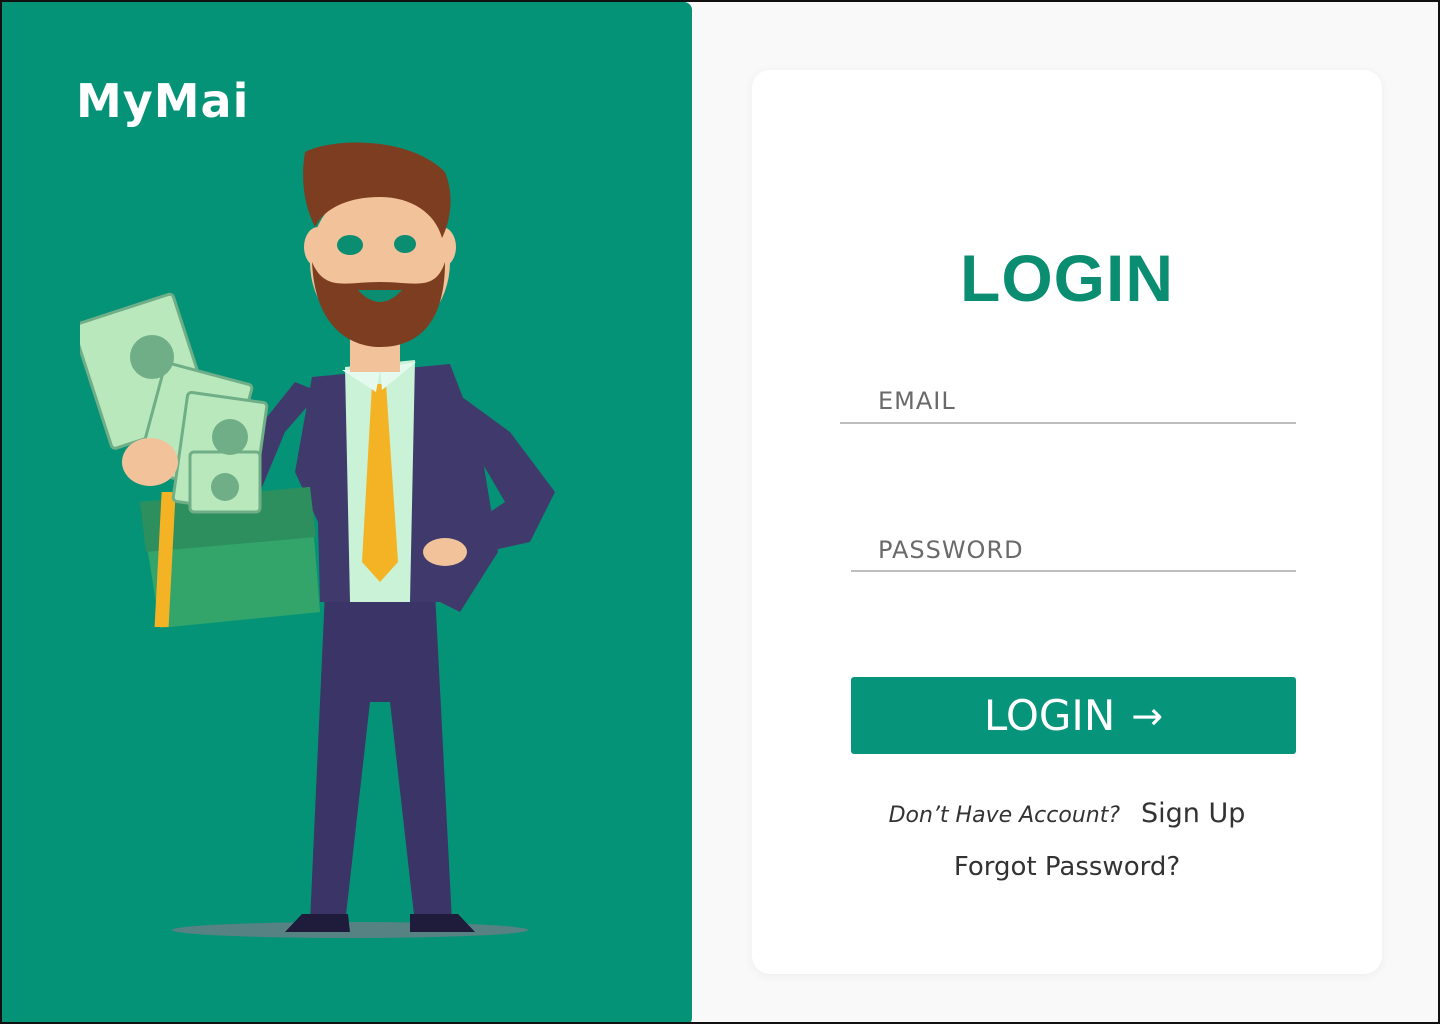  I want to click on signup-link: Sign Up, so click(1193, 813).